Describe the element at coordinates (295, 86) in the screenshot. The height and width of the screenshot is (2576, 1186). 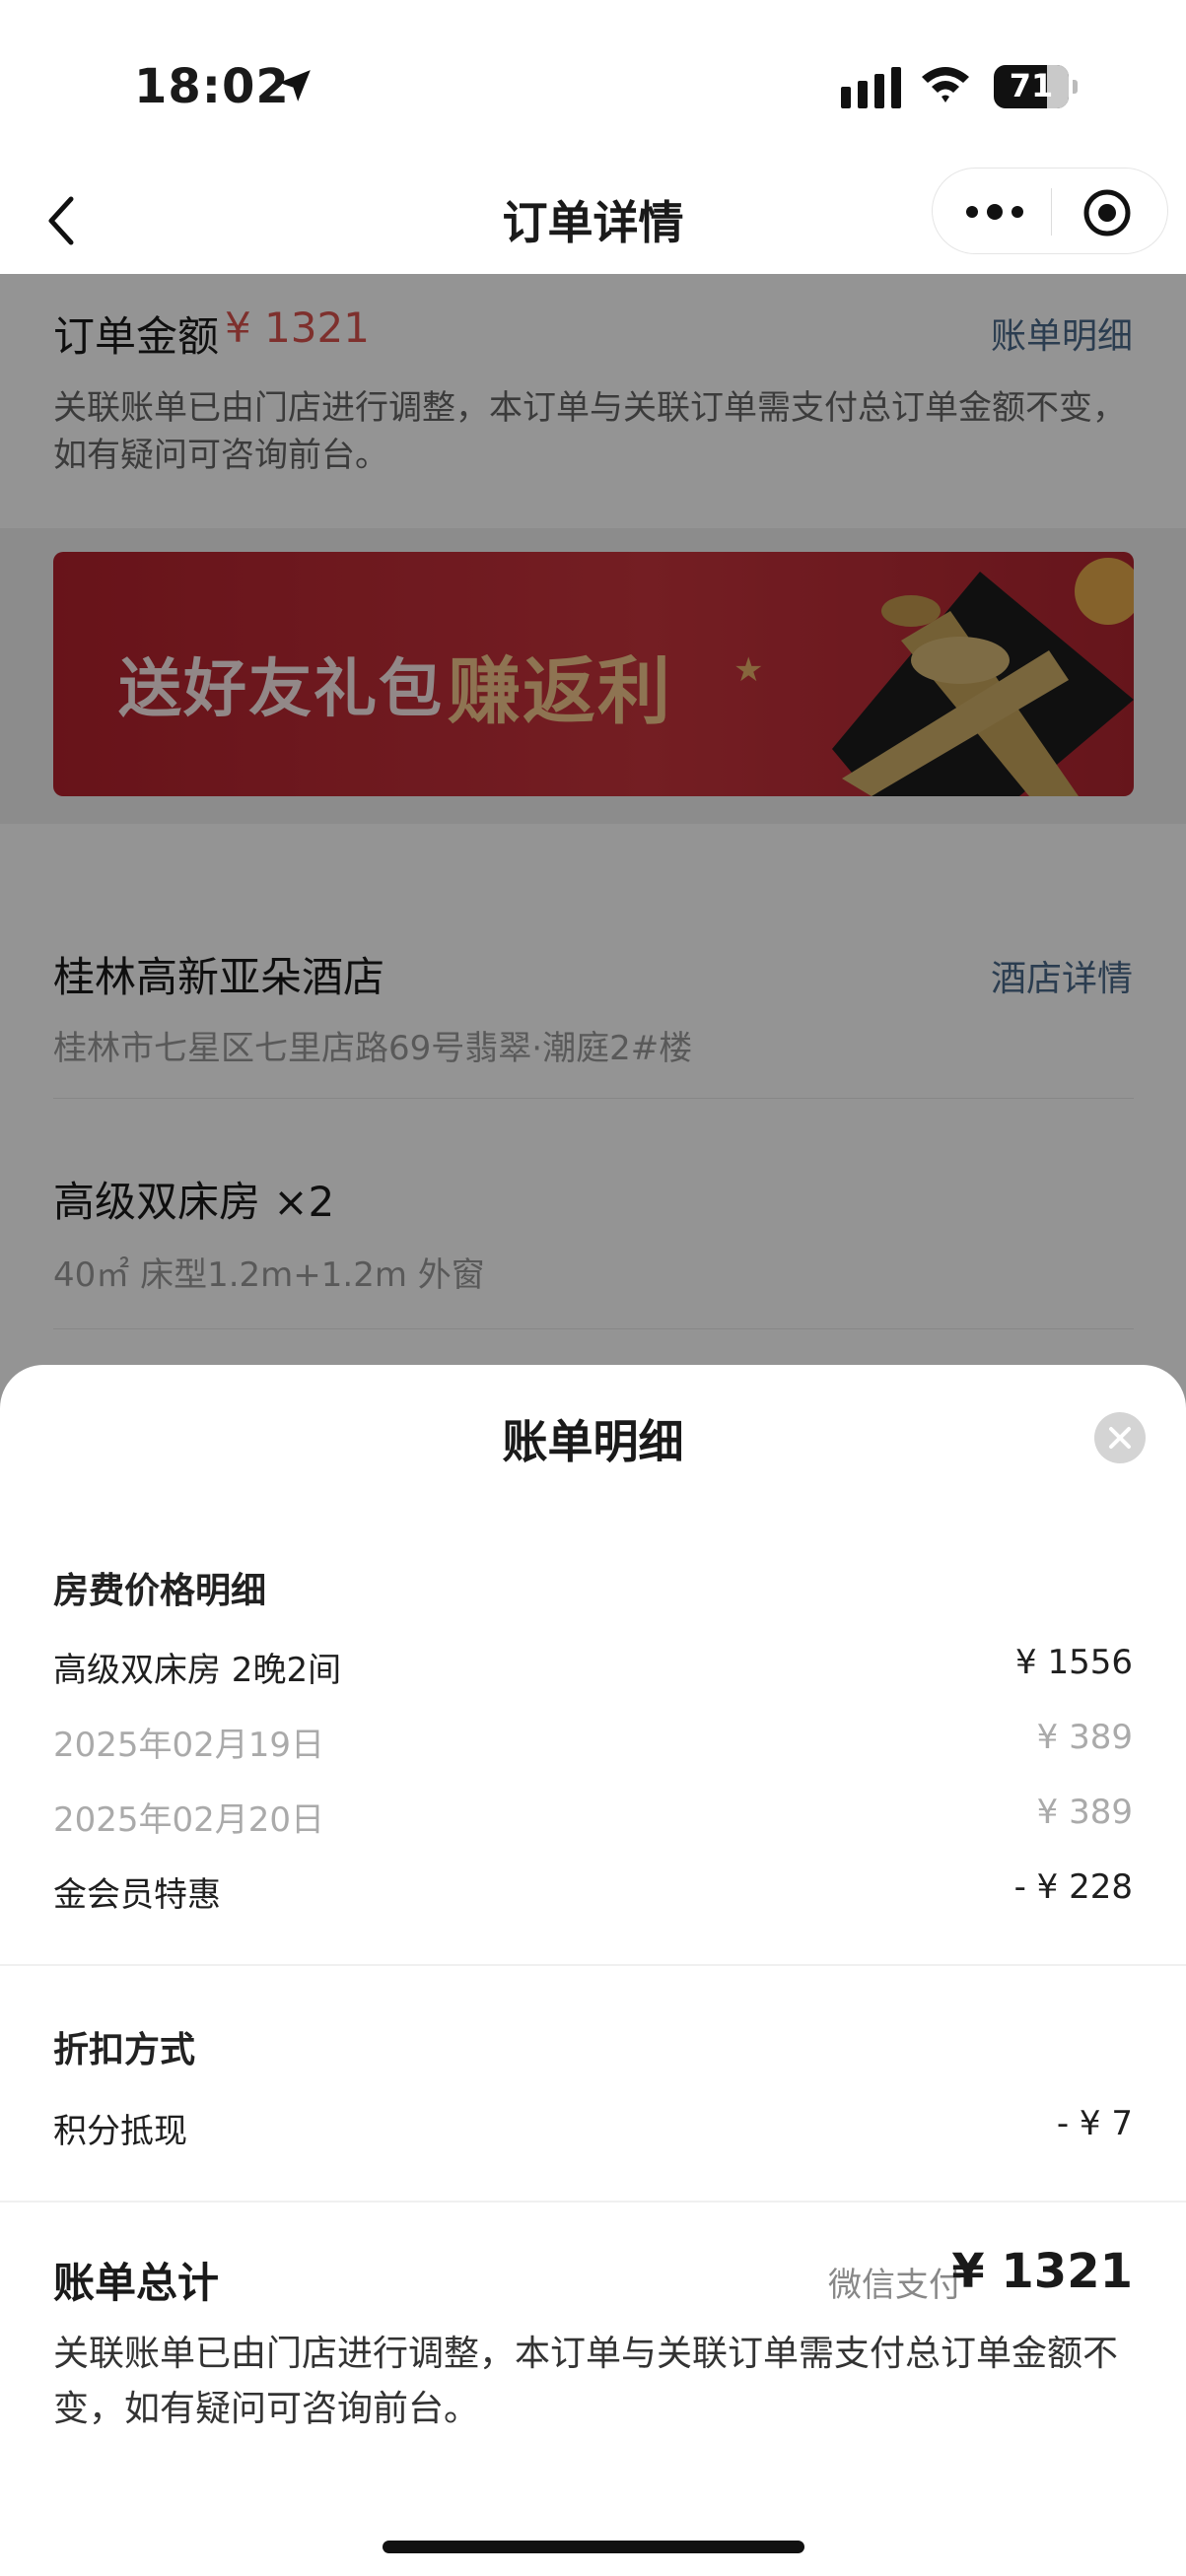
I see `location-arrow-icon` at that location.